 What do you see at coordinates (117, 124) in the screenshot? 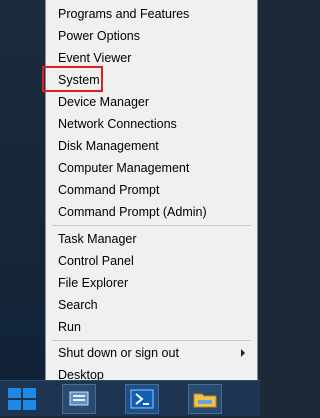
I see `menu-item-label: Network Connections` at bounding box center [117, 124].